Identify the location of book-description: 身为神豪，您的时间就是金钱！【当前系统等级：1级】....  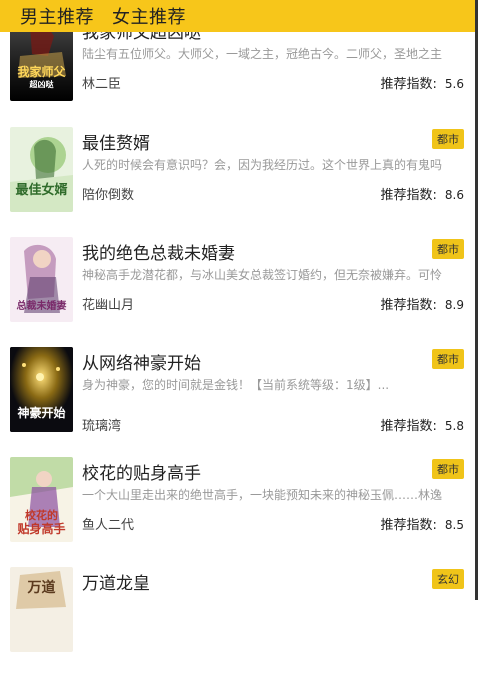
(236, 385).